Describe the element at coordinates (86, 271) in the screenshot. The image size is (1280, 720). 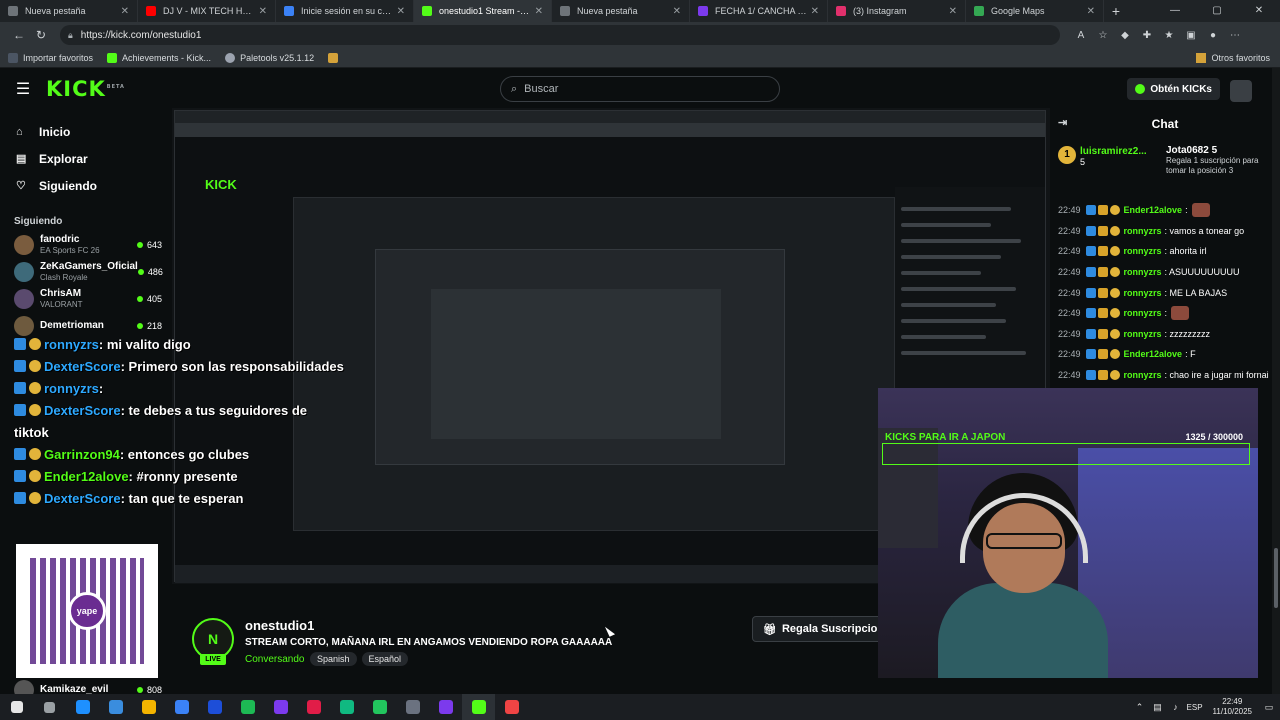
I see `followed-channel: ZeKaGamers_Oficial Clash Royale 486` at that location.